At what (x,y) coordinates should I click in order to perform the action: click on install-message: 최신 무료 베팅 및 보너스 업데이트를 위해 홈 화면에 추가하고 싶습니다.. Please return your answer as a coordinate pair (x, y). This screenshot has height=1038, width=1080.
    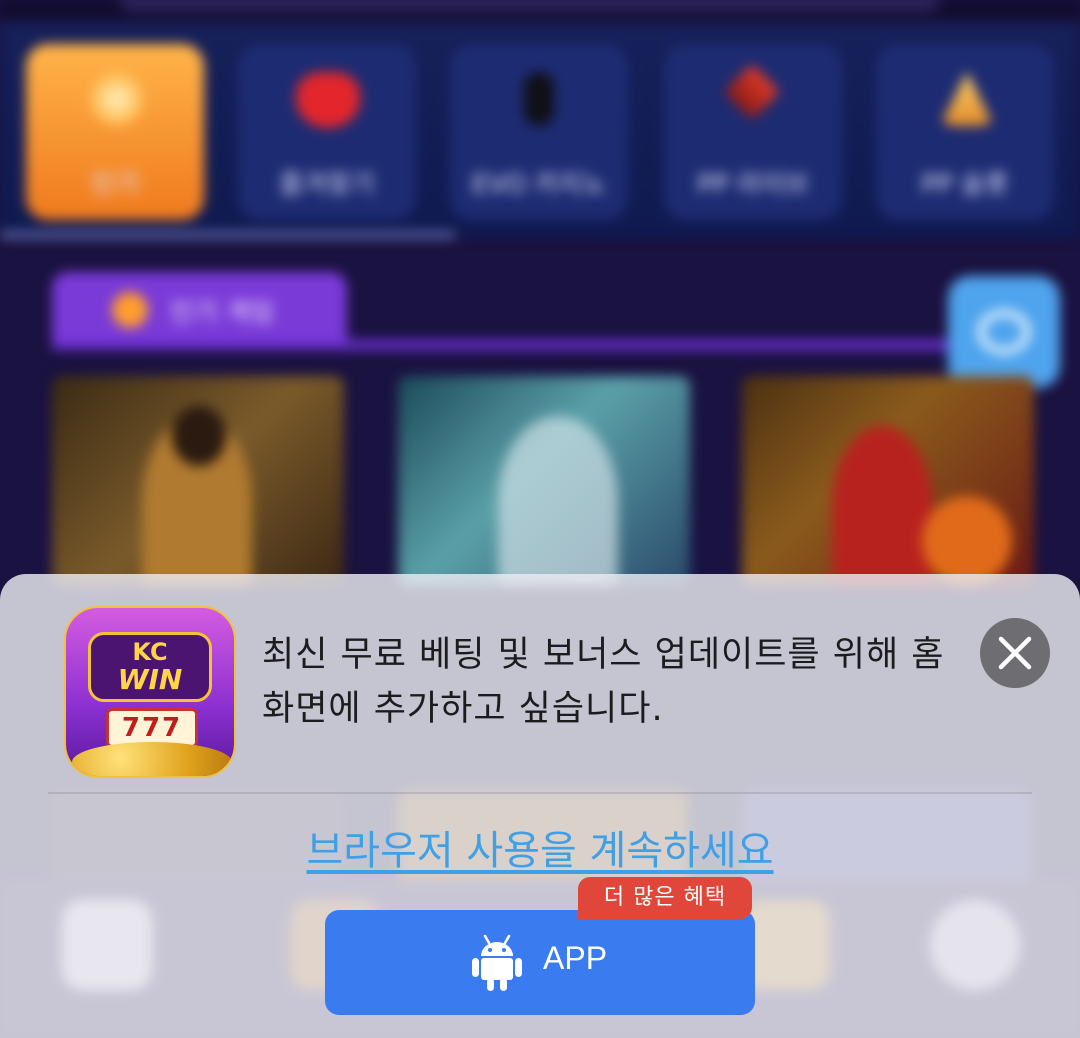
    Looking at the image, I should click on (603, 682).